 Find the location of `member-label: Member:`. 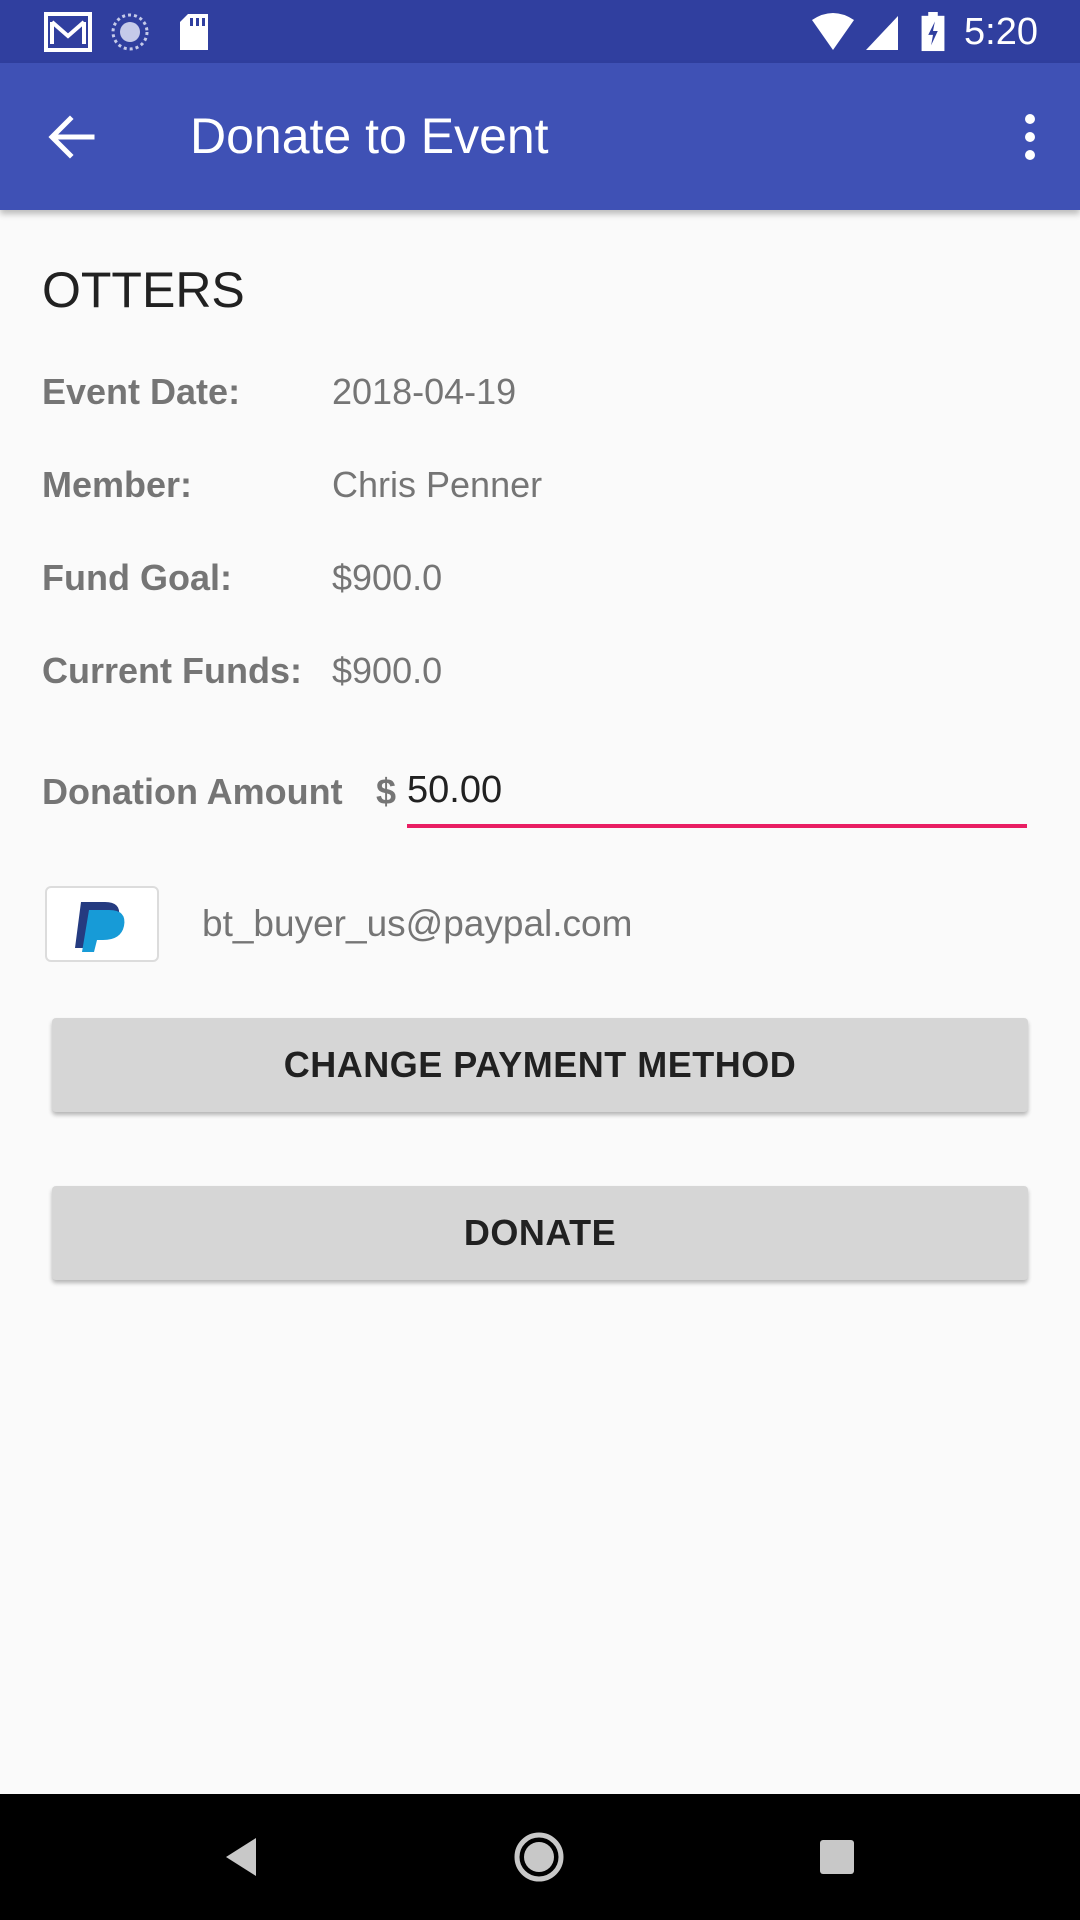

member-label: Member: is located at coordinates (117, 484).